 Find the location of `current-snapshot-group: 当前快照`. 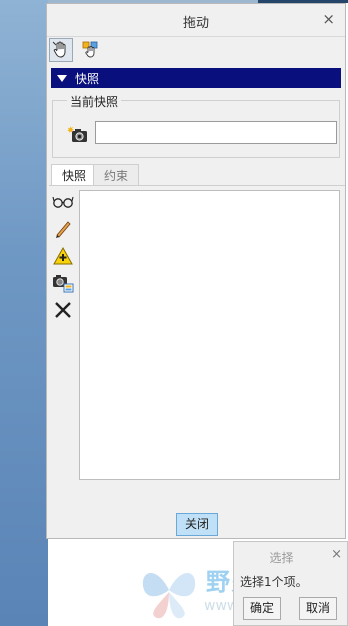

current-snapshot-group: 当前快照 is located at coordinates (196, 125).